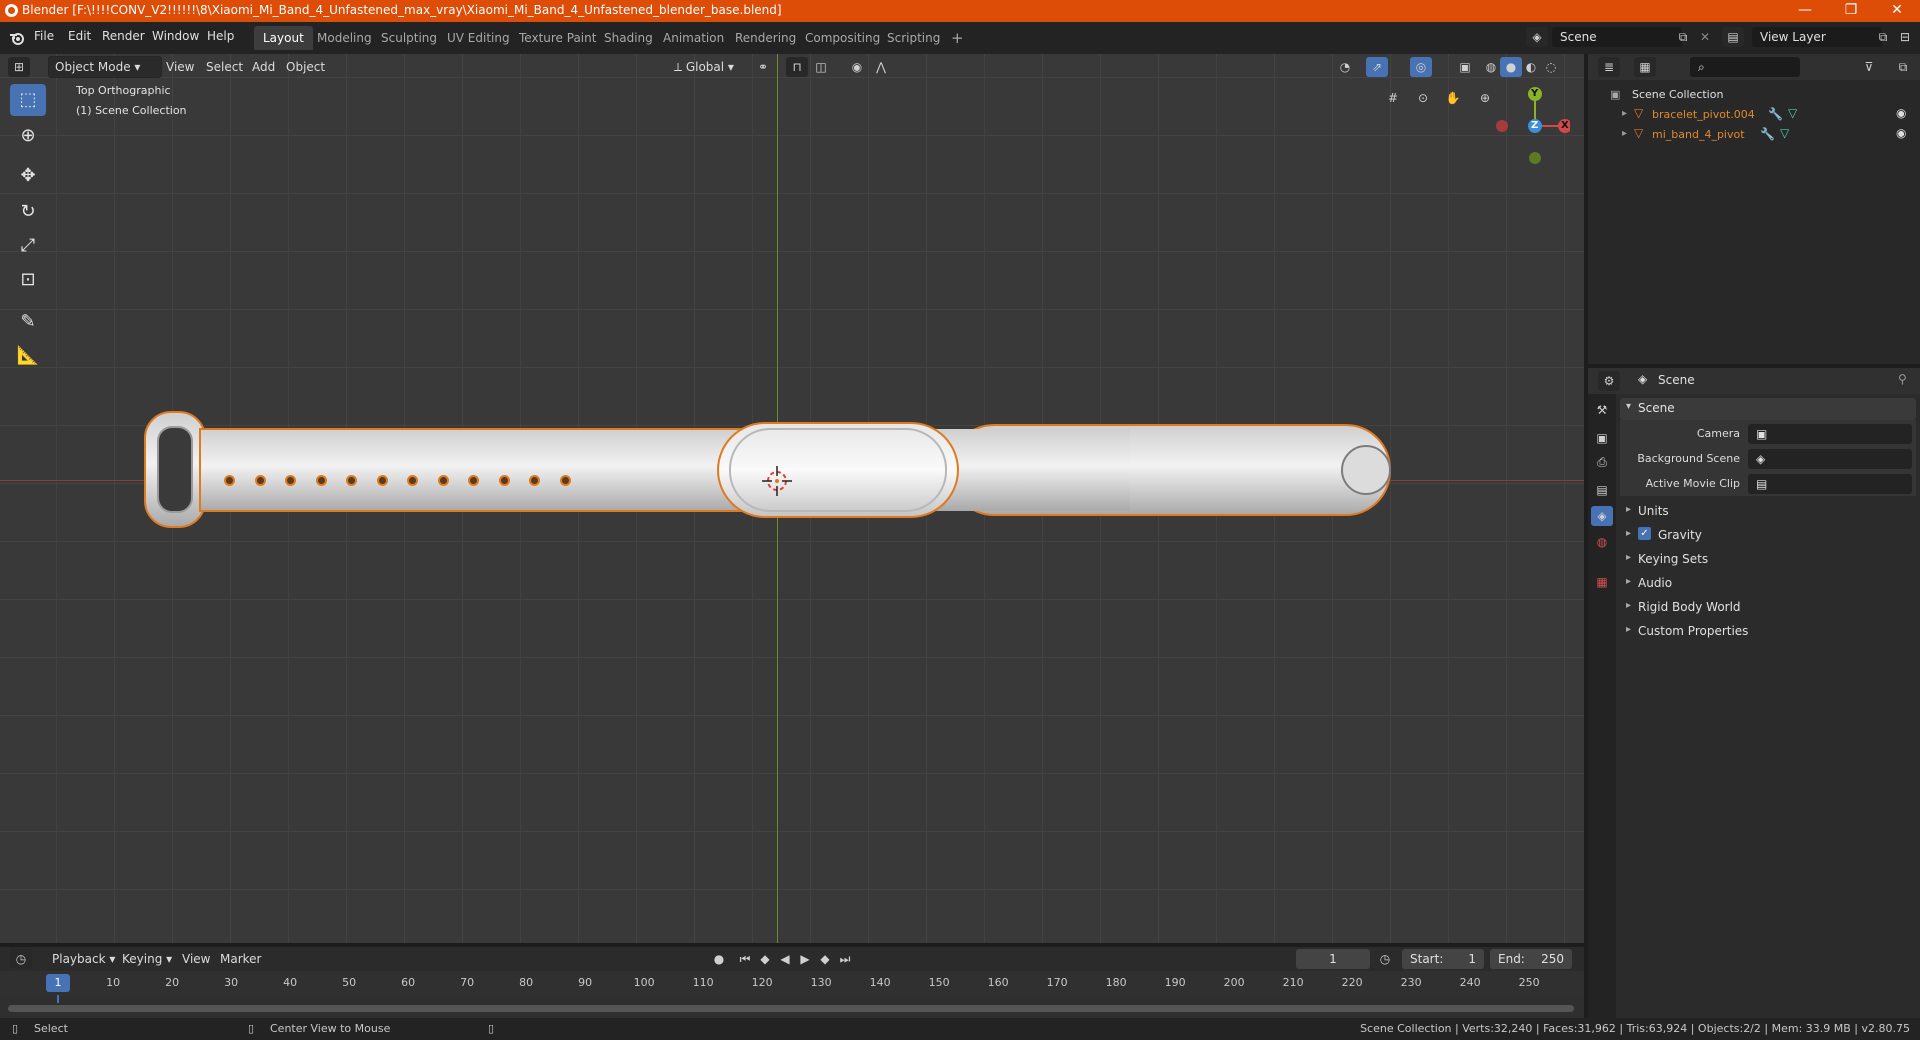 This screenshot has width=1920, height=1040. What do you see at coordinates (785, 959) in the screenshot?
I see `play-reverse-icon: ◀` at bounding box center [785, 959].